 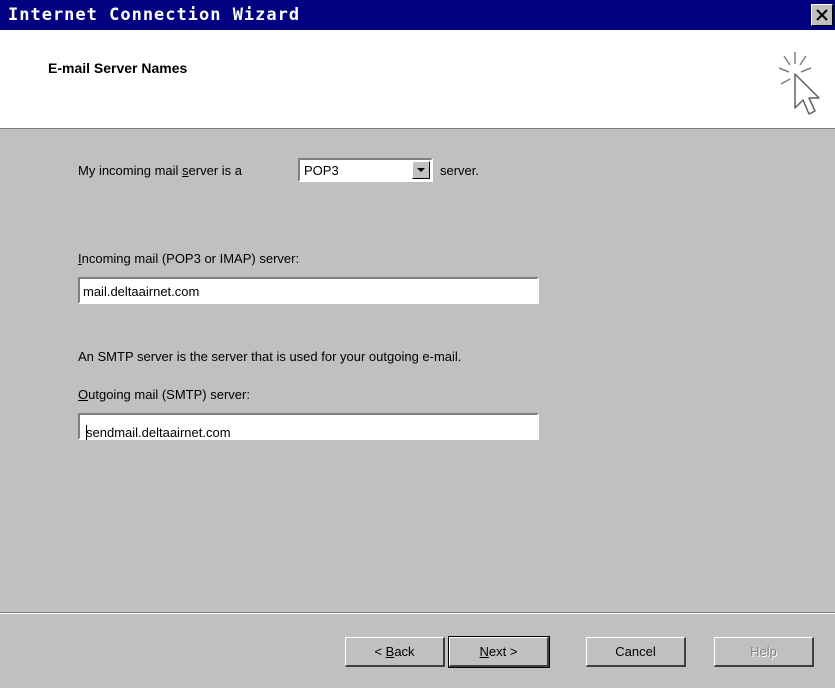 I want to click on outgoing-server-access-key: O, so click(x=83, y=394).